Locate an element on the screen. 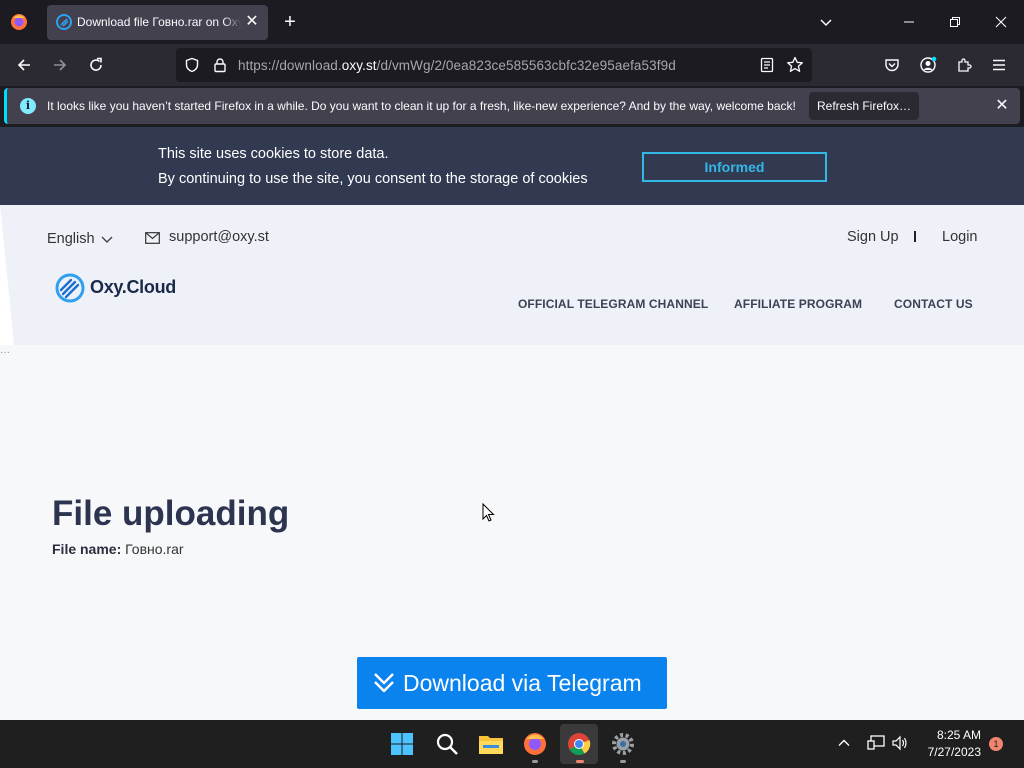 The width and height of the screenshot is (1024, 768). cookie-accept-button: Informed is located at coordinates (734, 167).